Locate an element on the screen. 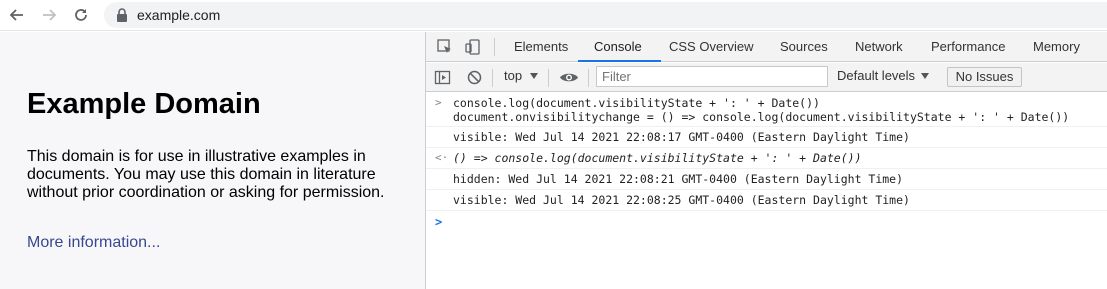  sidebar-toggle-icon is located at coordinates (442, 77).